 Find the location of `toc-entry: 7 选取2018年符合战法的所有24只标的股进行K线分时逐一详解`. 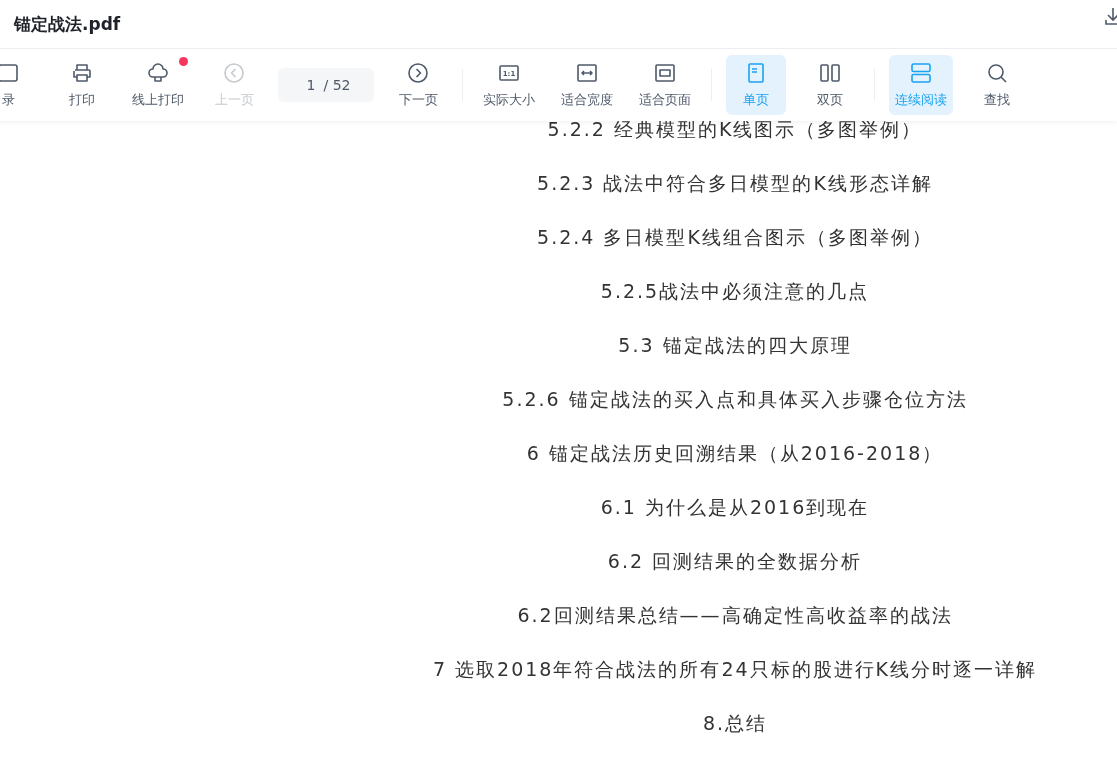

toc-entry: 7 选取2018年符合战法的所有24只标的股进行K线分时逐一详解 is located at coordinates (735, 669).